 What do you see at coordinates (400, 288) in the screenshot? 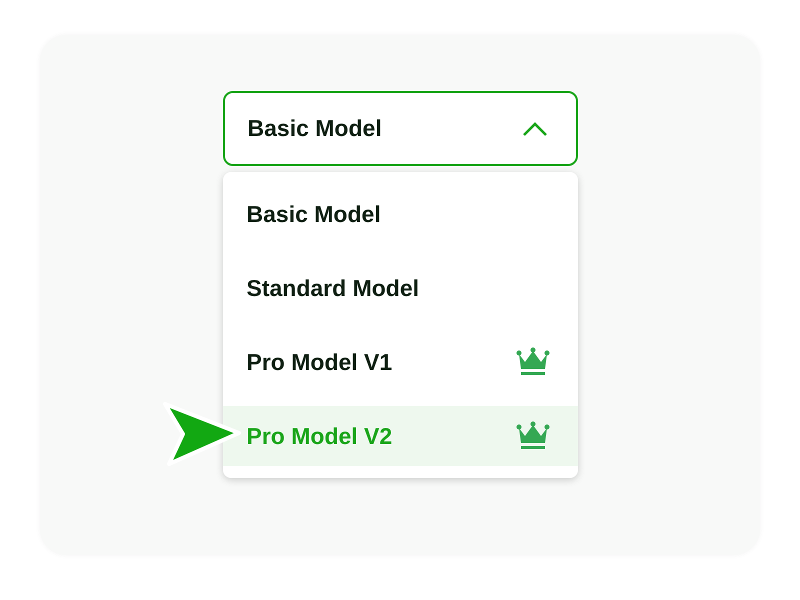
I see `menu-option: Standard Model` at bounding box center [400, 288].